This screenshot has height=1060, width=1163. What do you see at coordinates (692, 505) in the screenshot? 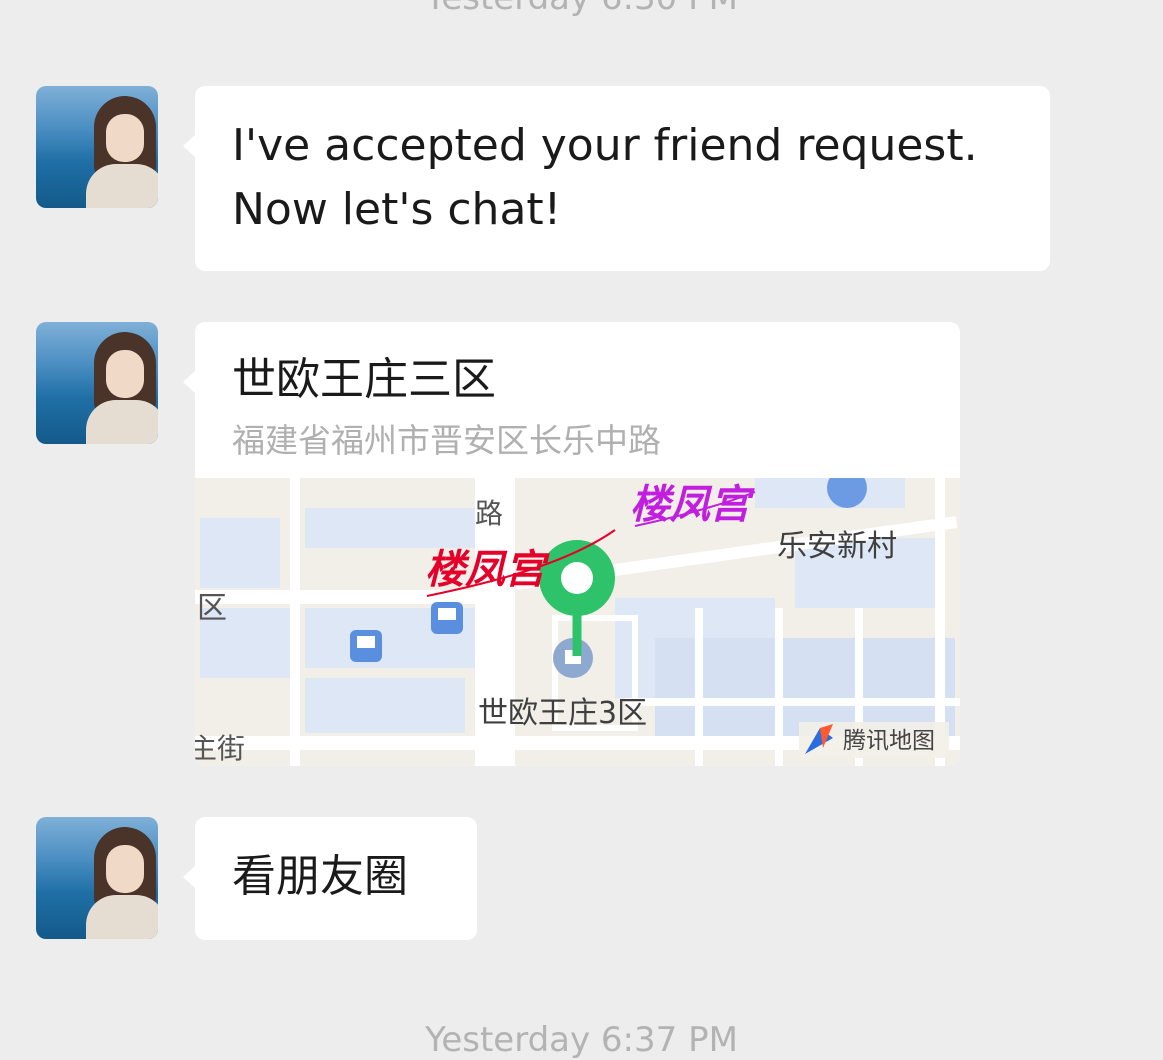
I see `watermark-purple: 楼凤宫` at bounding box center [692, 505].